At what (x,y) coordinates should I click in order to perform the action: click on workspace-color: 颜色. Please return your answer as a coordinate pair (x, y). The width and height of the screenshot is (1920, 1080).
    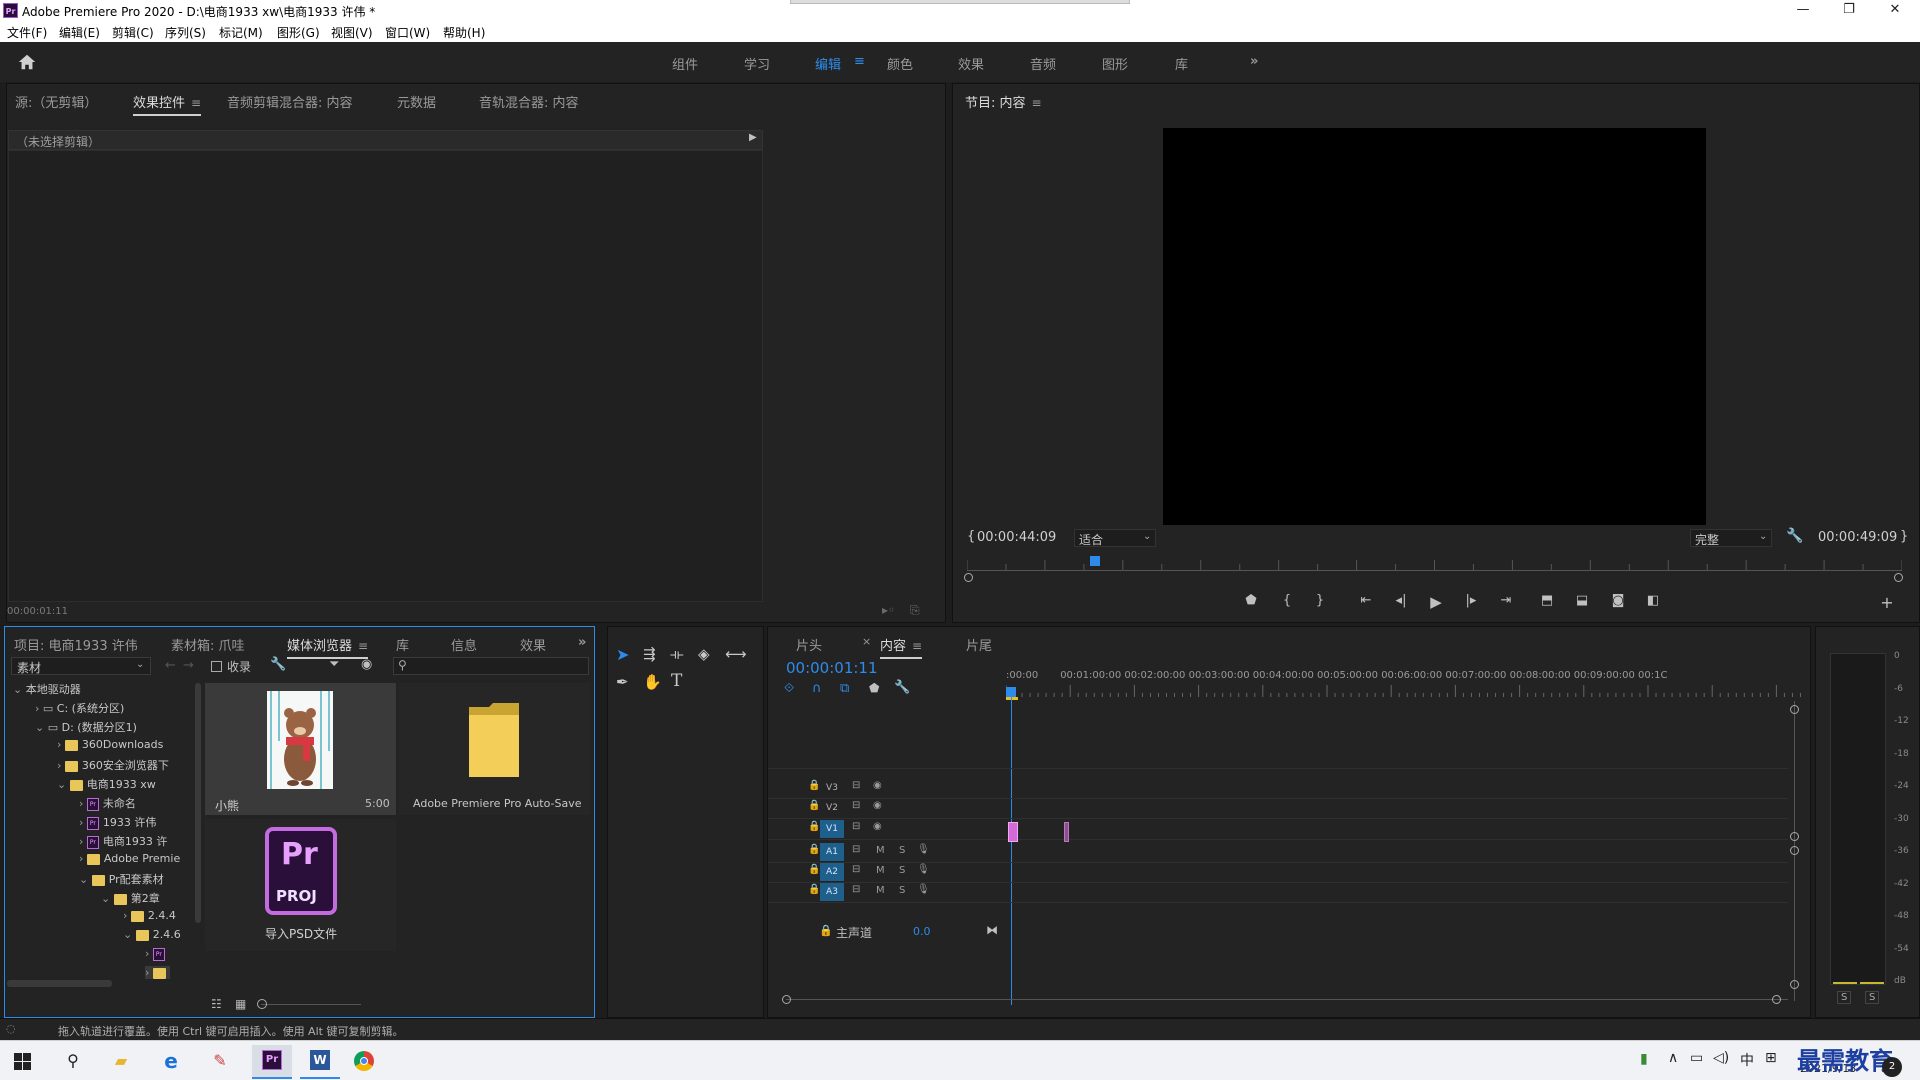
    Looking at the image, I should click on (900, 63).